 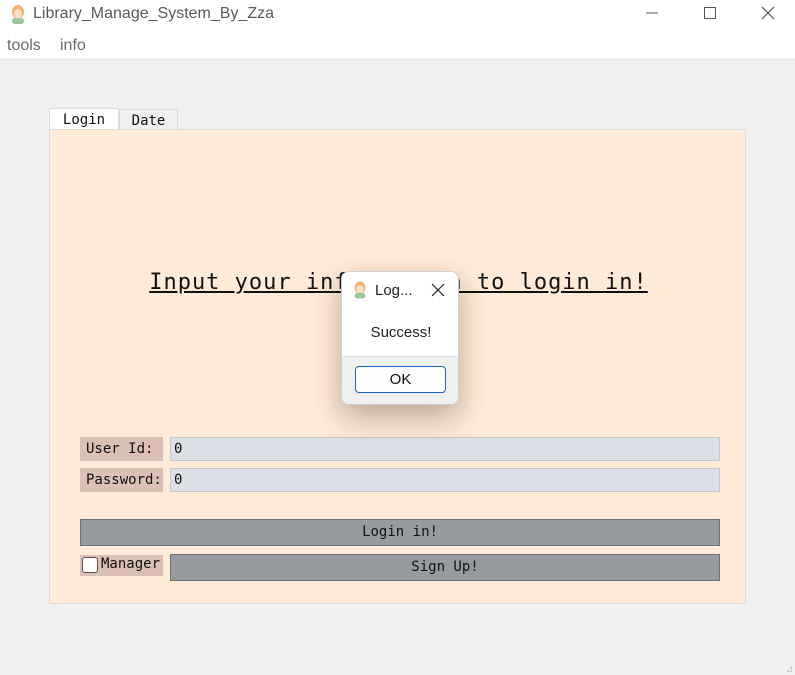 I want to click on dialog-close-icon, so click(x=438, y=290).